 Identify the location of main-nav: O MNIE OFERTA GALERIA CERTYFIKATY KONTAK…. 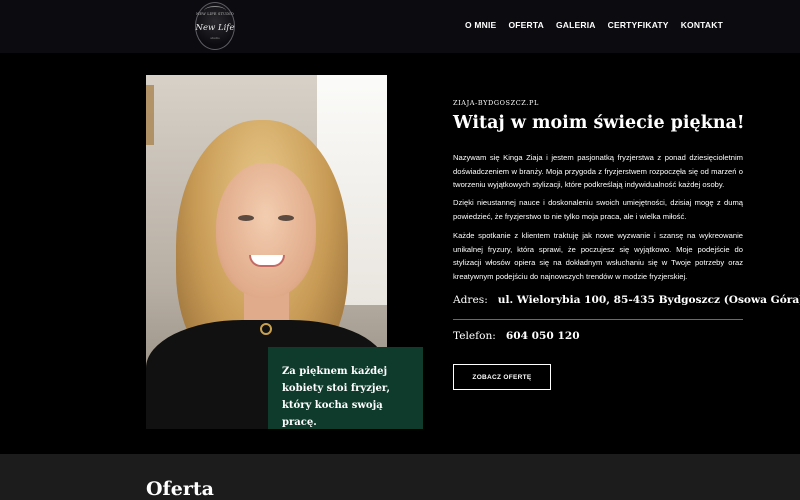
(594, 25).